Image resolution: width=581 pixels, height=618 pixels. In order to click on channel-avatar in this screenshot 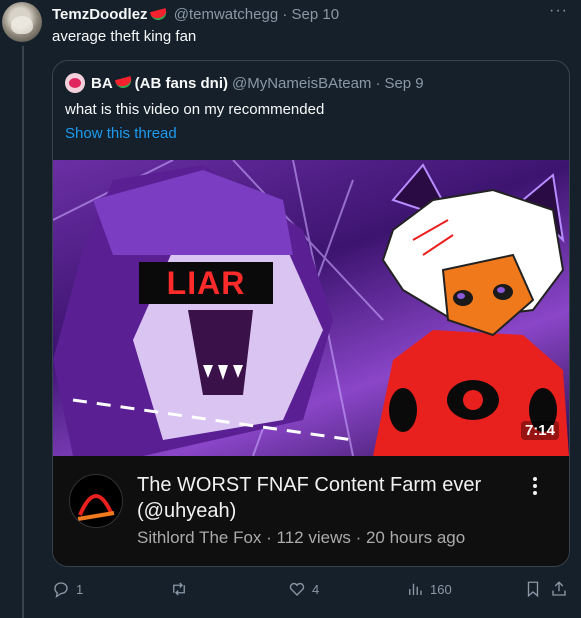, I will do `click(96, 501)`.